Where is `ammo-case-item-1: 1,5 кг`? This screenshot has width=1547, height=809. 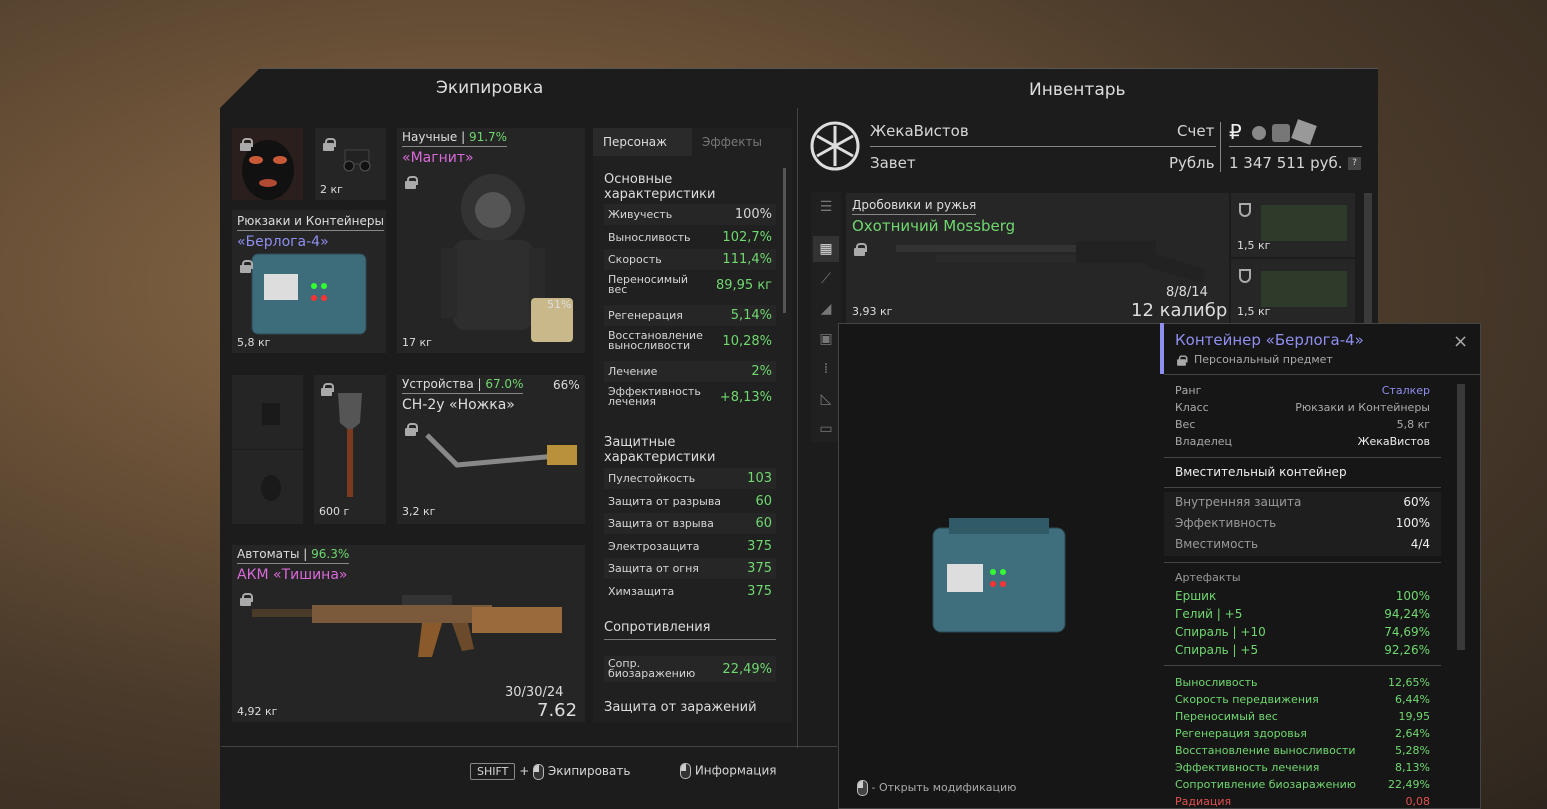 ammo-case-item-1: 1,5 кг is located at coordinates (1293, 225).